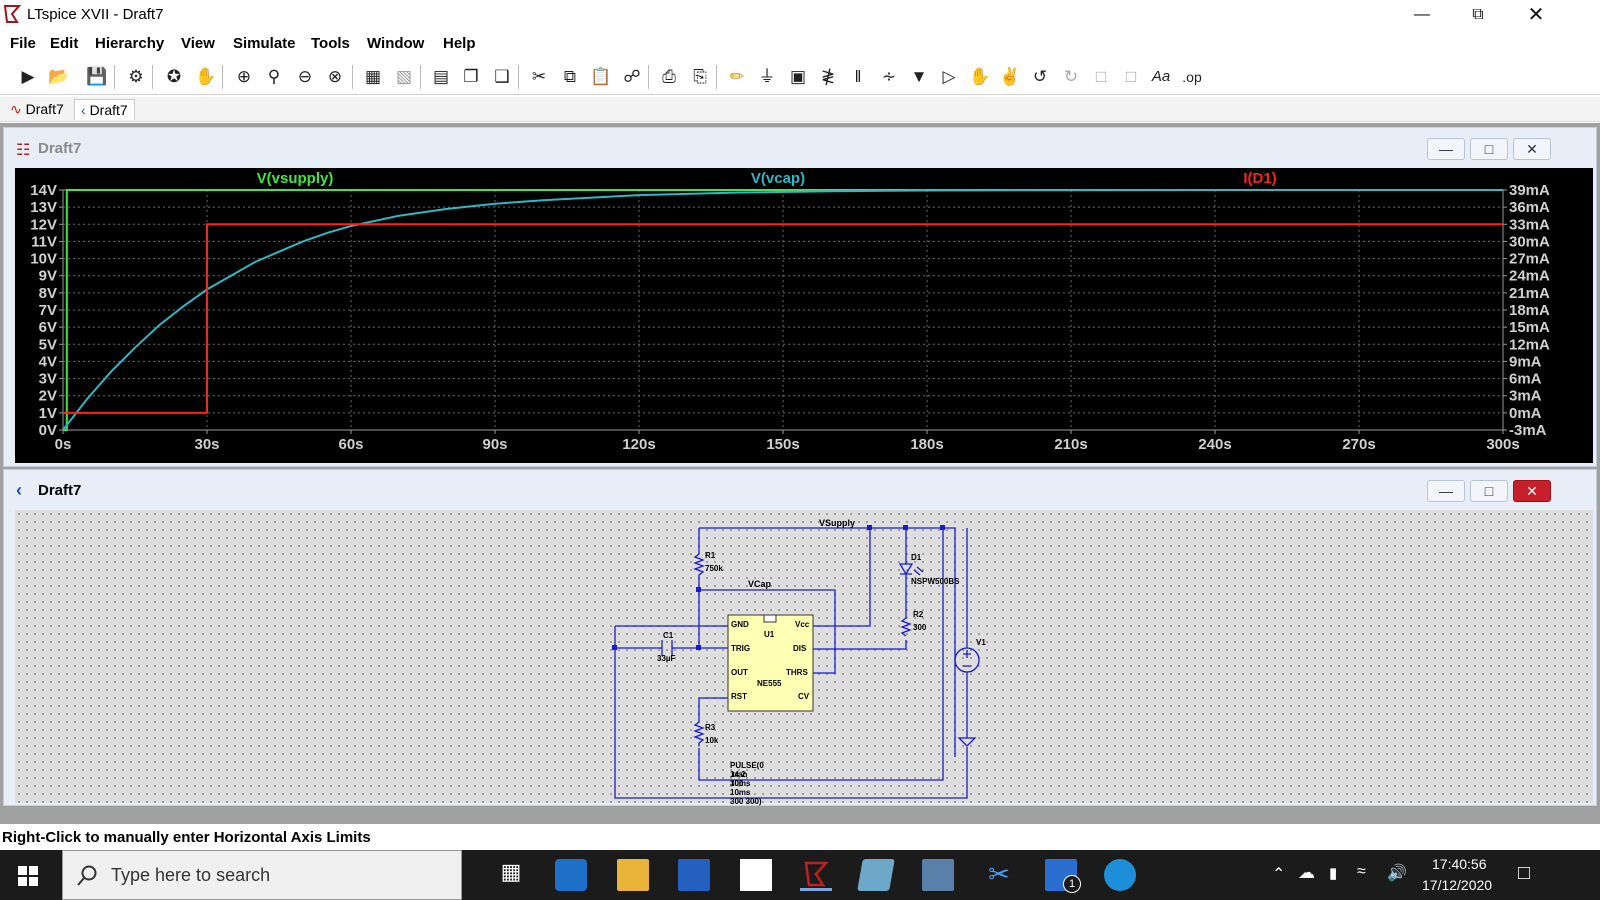 This screenshot has height=900, width=1600. Describe the element at coordinates (782, 444) in the screenshot. I see `x-tick-label: 150s` at that location.